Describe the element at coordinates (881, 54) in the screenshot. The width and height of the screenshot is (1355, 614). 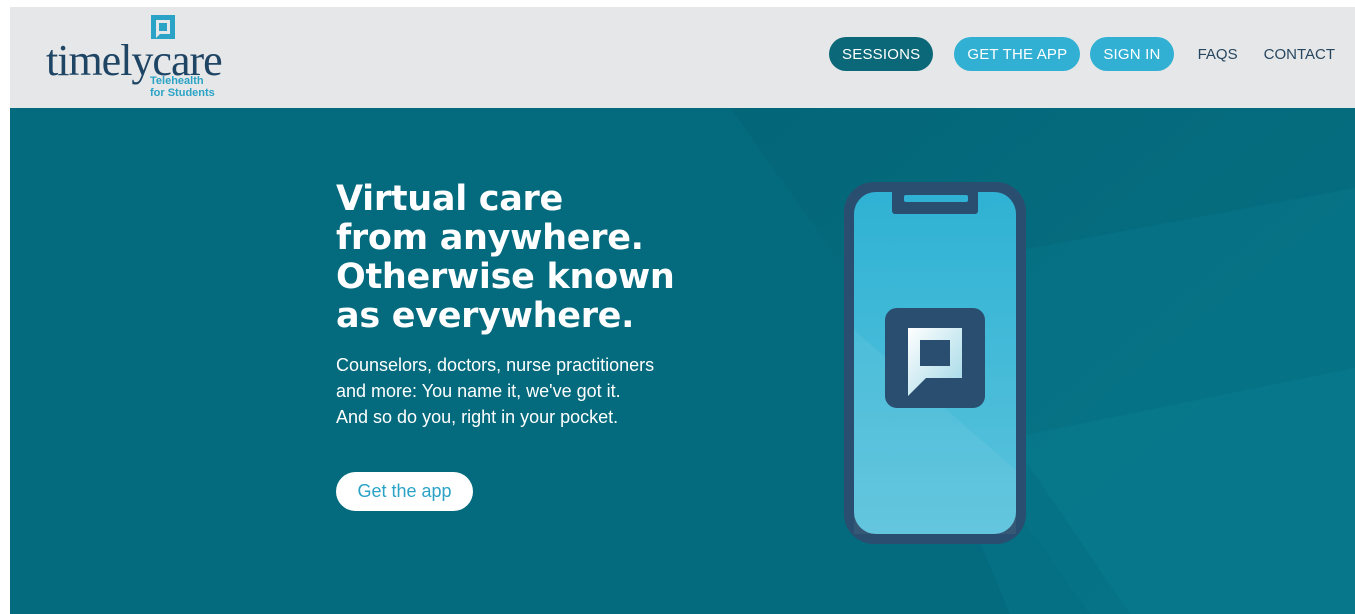
I see `sessions-button: SESSIONS` at that location.